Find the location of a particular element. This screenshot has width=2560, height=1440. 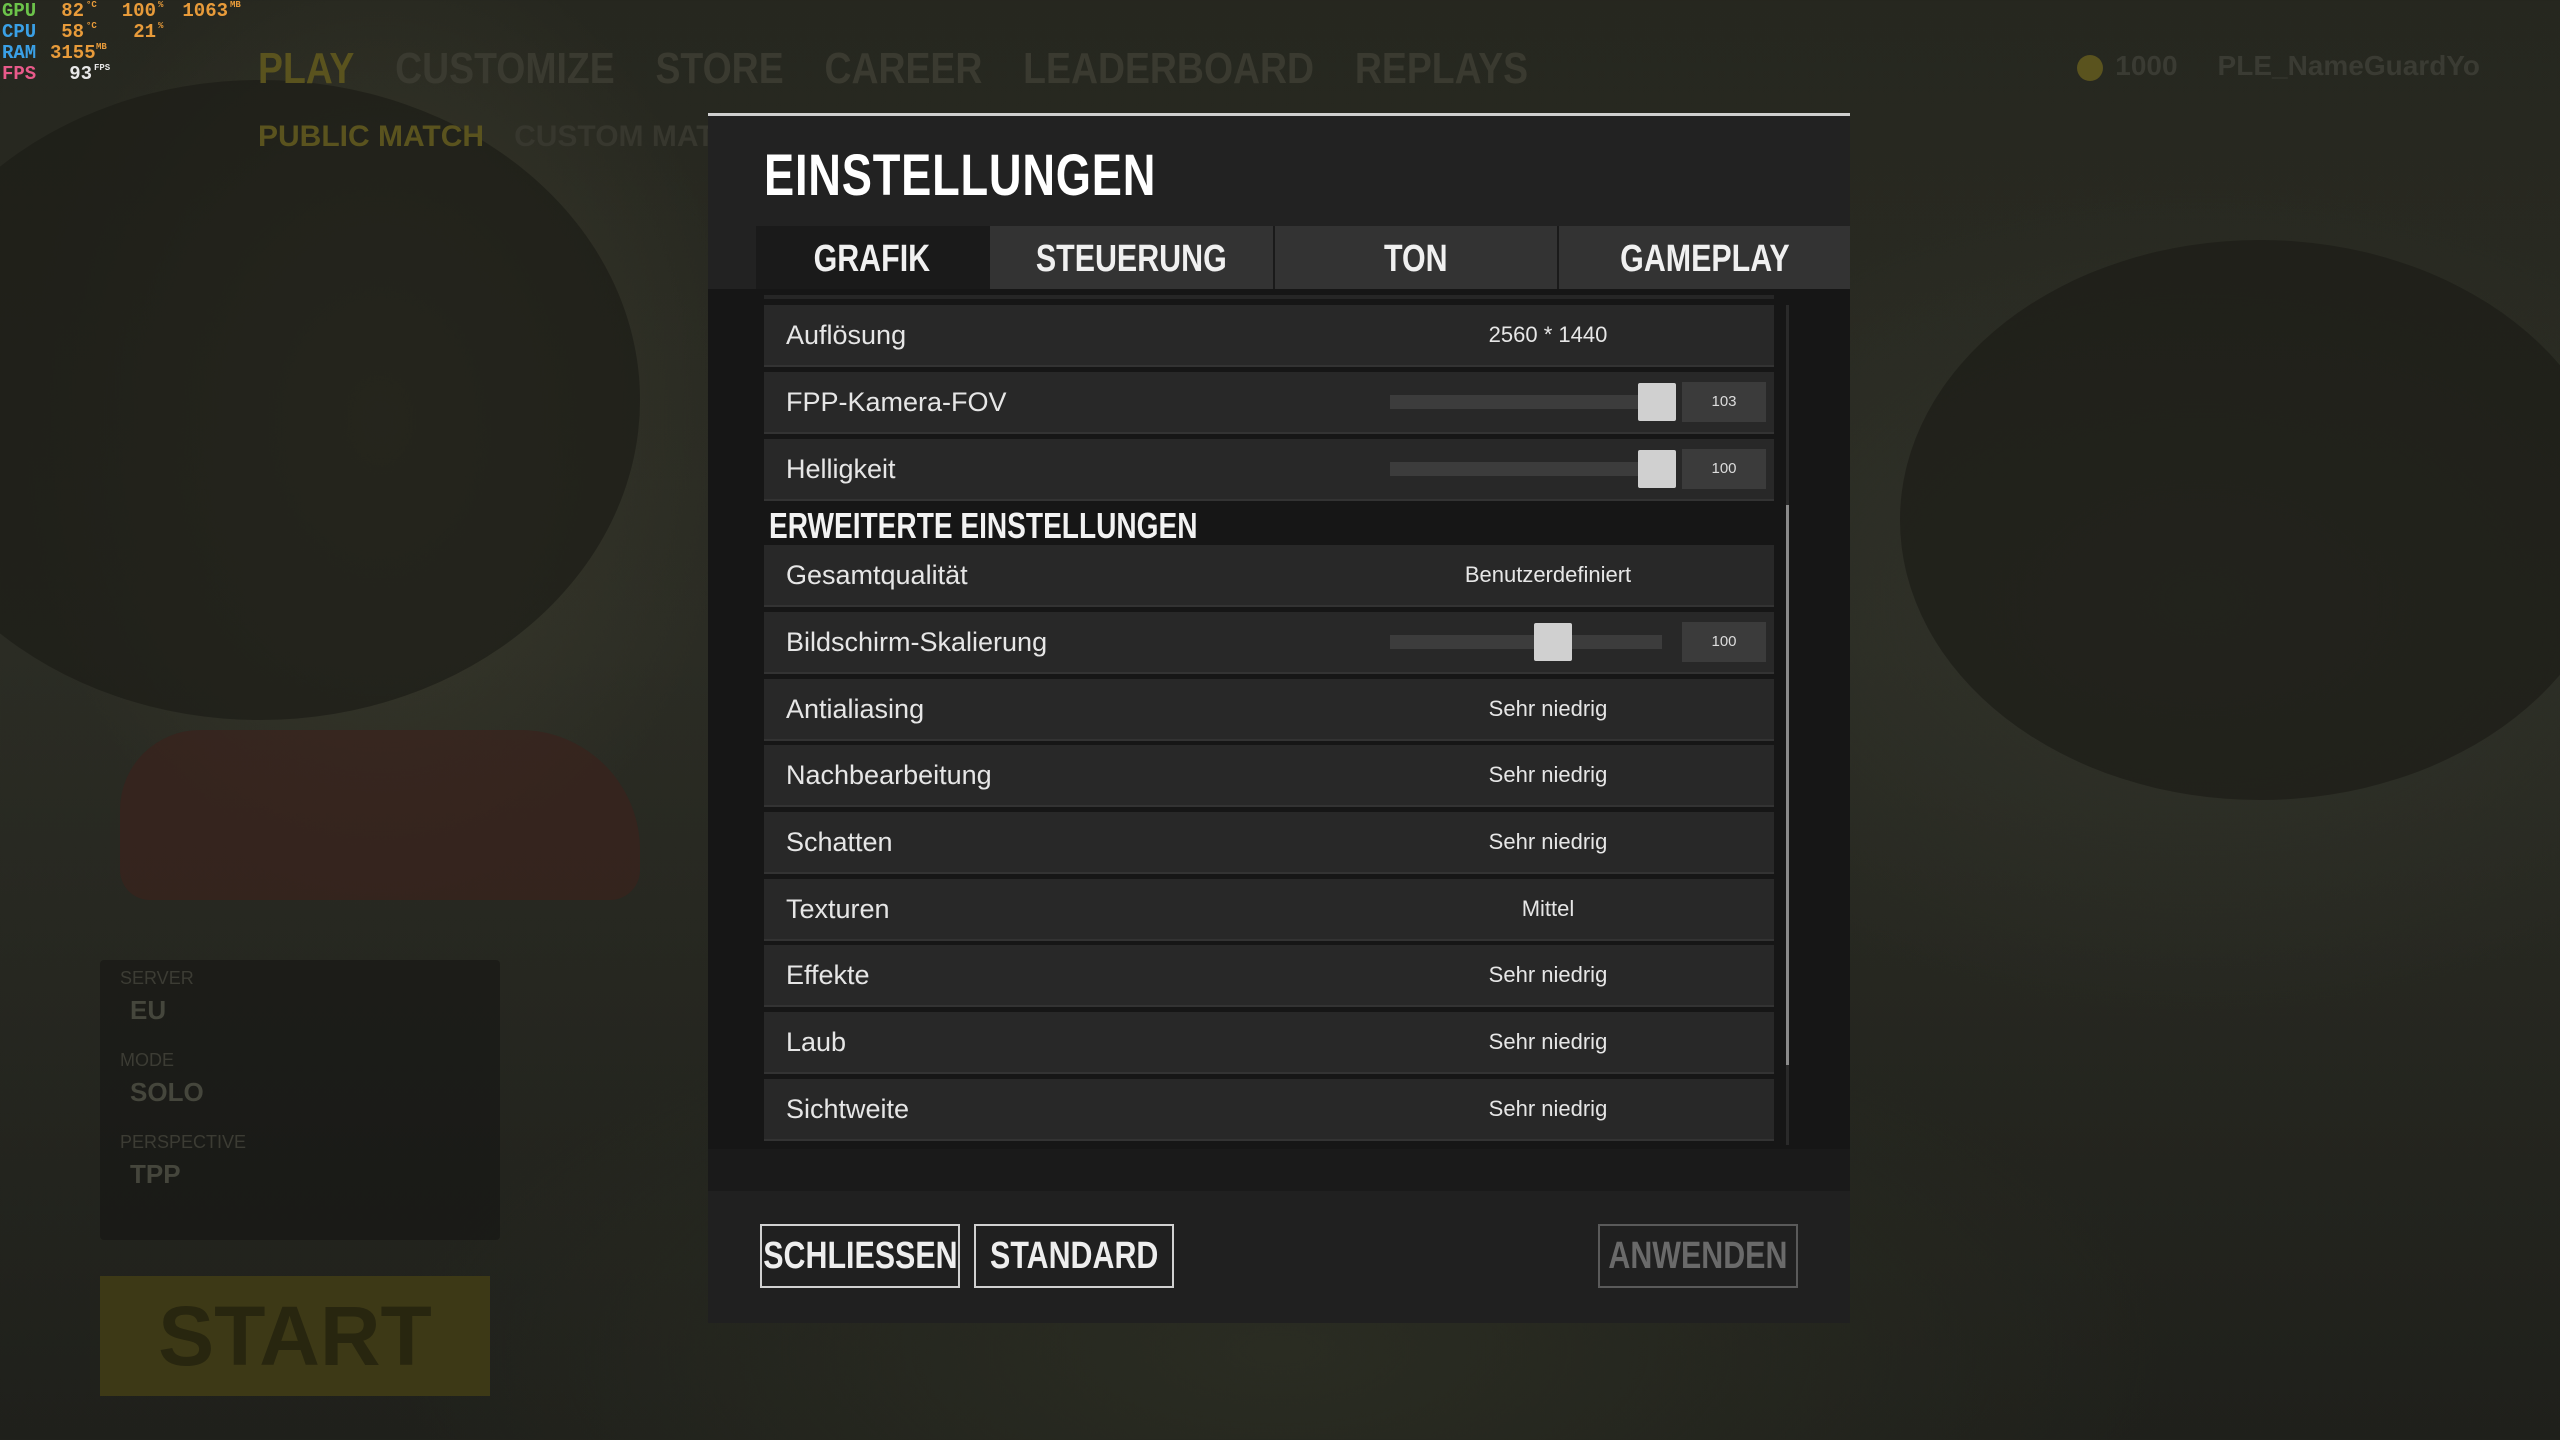

shadows-selector: Sehr niedrig is located at coordinates (1548, 842).